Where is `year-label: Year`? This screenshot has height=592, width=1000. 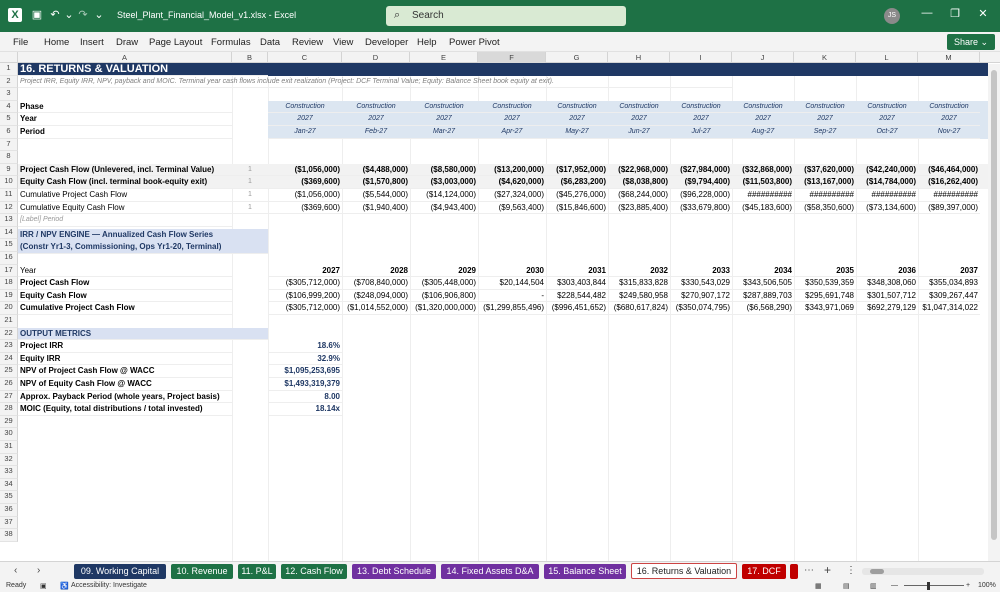 year-label: Year is located at coordinates (125, 119).